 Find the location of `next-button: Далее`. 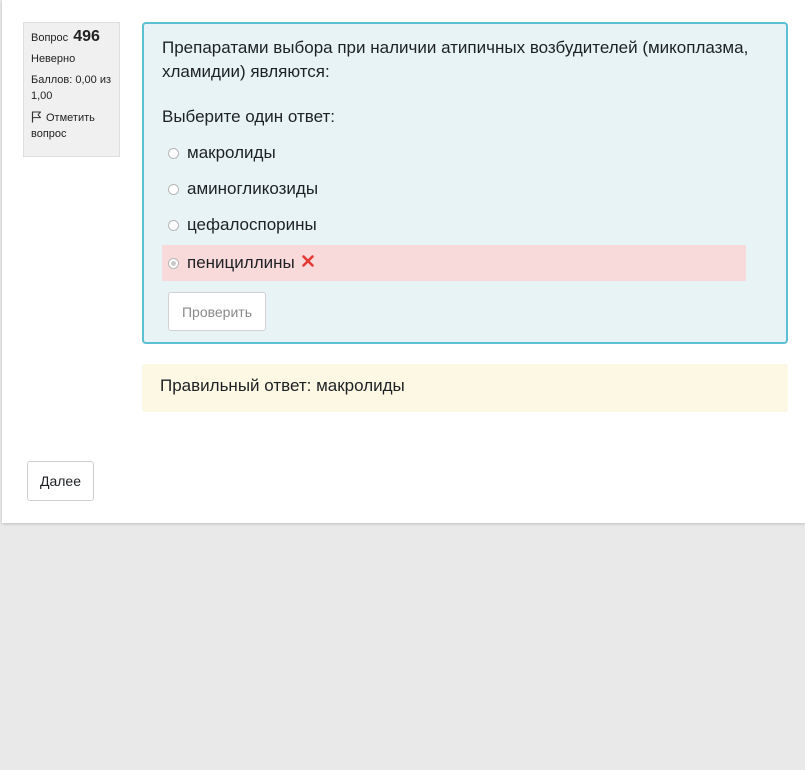

next-button: Далее is located at coordinates (60, 481).